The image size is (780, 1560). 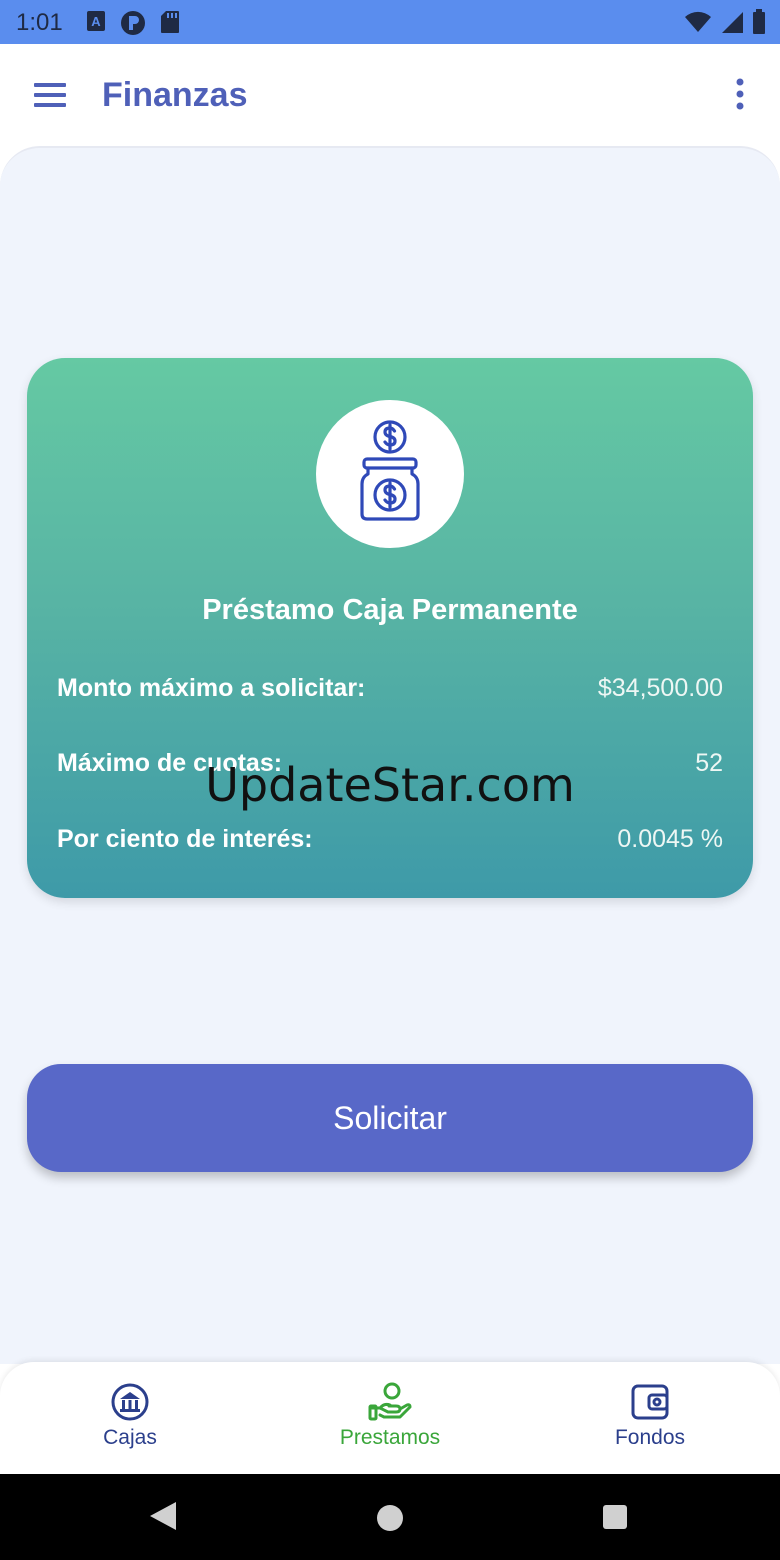 What do you see at coordinates (759, 24) in the screenshot?
I see `battery-icon` at bounding box center [759, 24].